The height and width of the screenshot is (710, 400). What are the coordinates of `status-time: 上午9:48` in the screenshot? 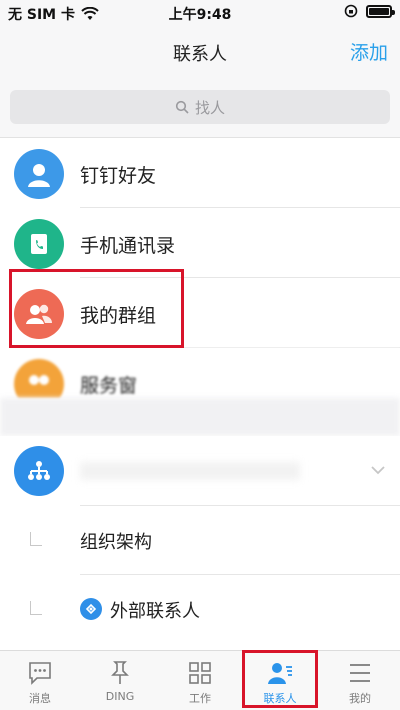 It's located at (200, 15).